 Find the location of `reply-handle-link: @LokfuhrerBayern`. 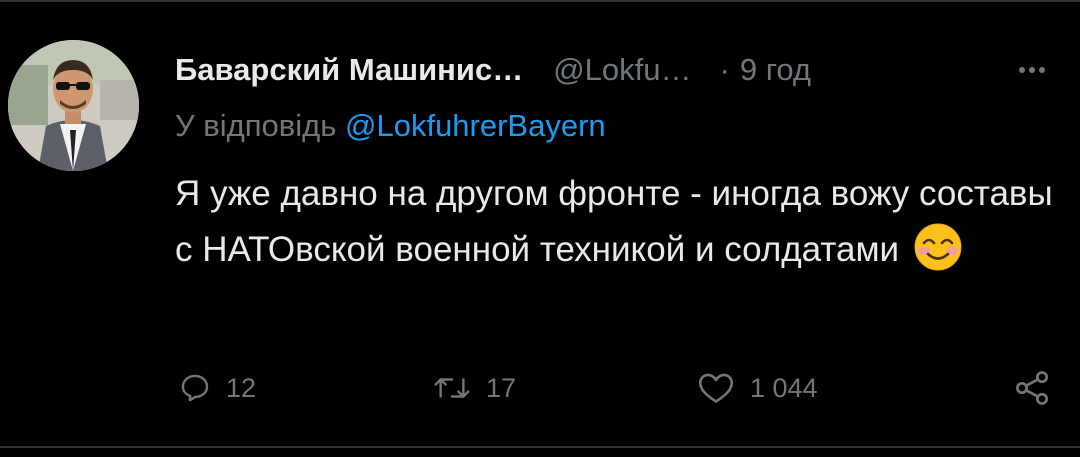

reply-handle-link: @LokfuhrerBayern is located at coordinates (475, 125).